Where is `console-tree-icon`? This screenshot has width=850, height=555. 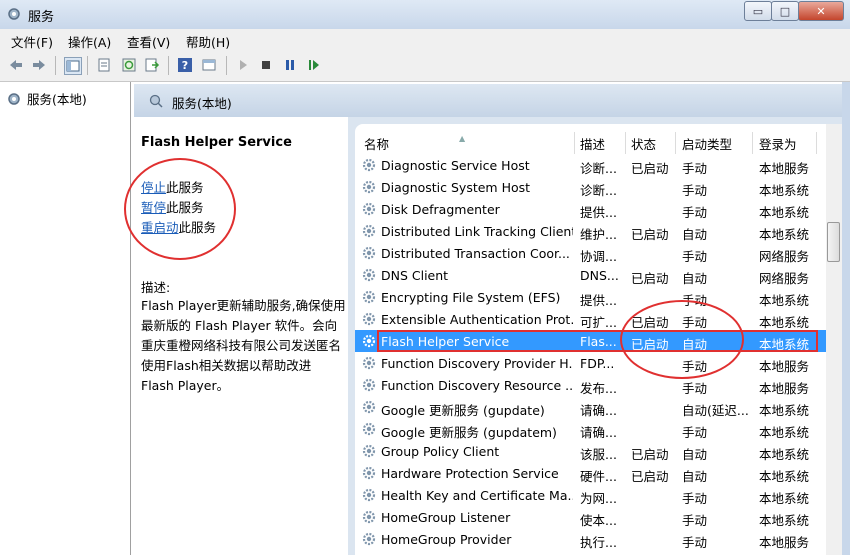 console-tree-icon is located at coordinates (73, 66).